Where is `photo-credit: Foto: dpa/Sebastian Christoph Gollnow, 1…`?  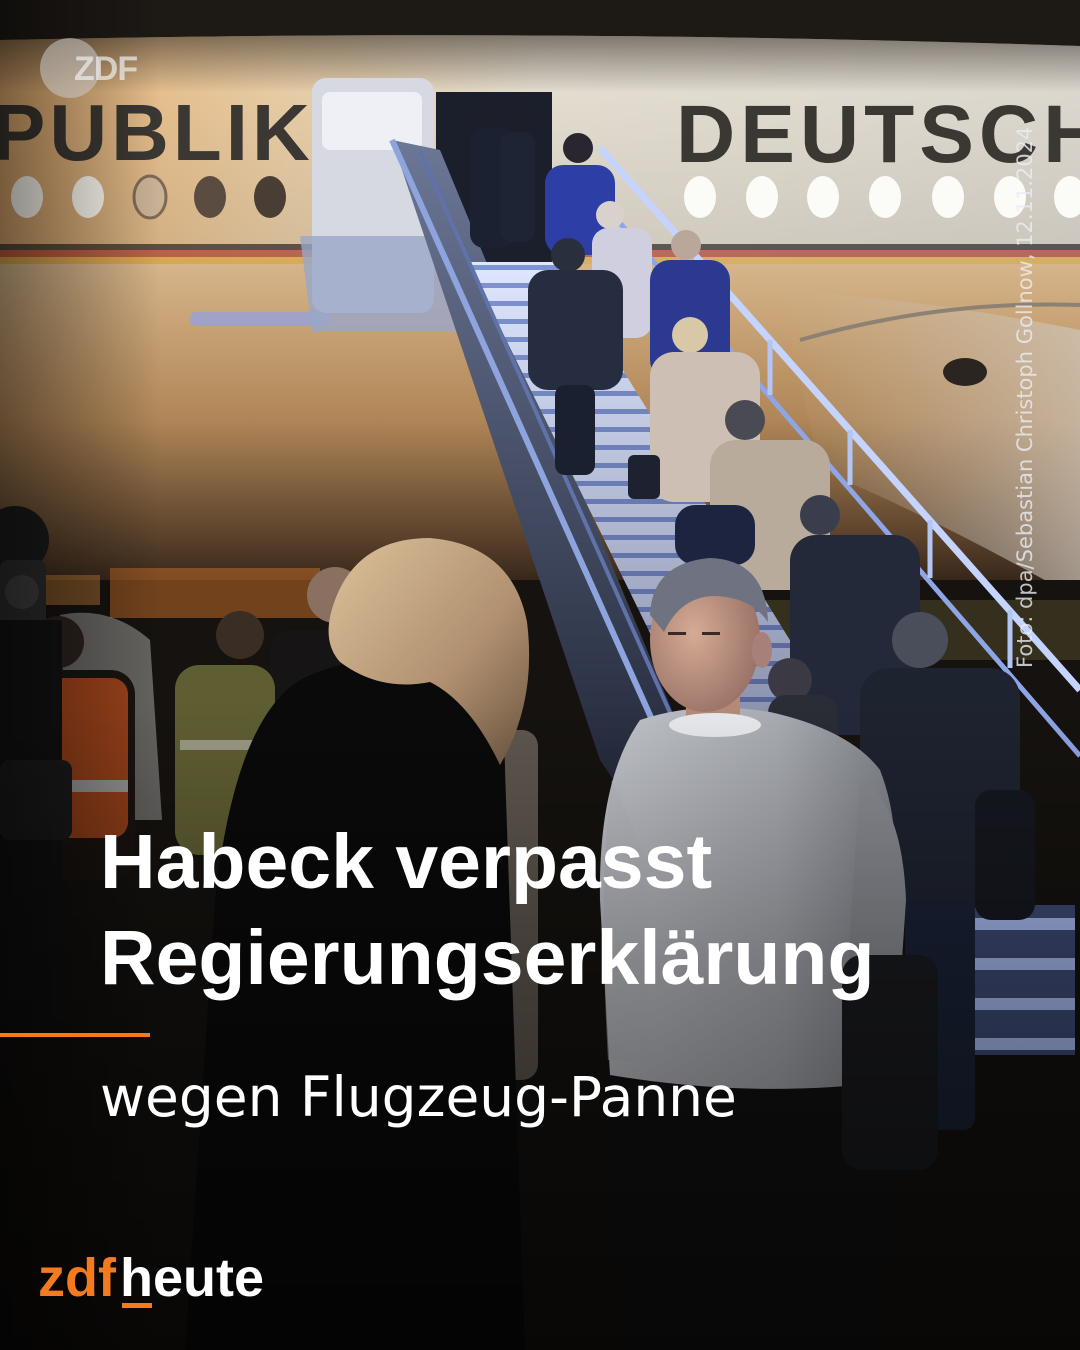 photo-credit: Foto: dpa/Sebastian Christoph Gollnow, 1… is located at coordinates (1025, 397).